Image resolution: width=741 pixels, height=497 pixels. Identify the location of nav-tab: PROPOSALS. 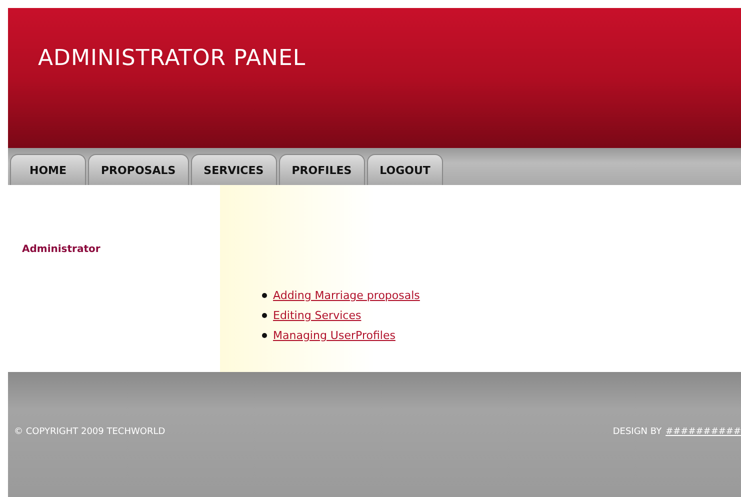
(138, 169).